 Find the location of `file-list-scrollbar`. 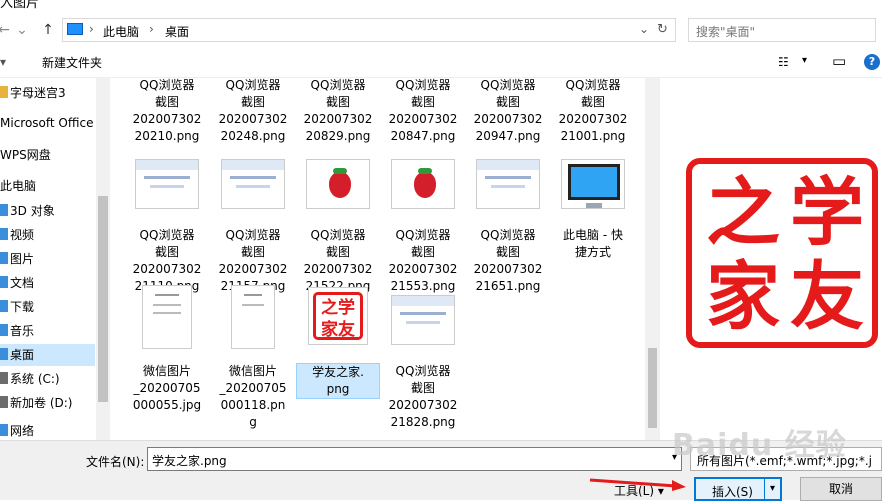

file-list-scrollbar is located at coordinates (652, 259).